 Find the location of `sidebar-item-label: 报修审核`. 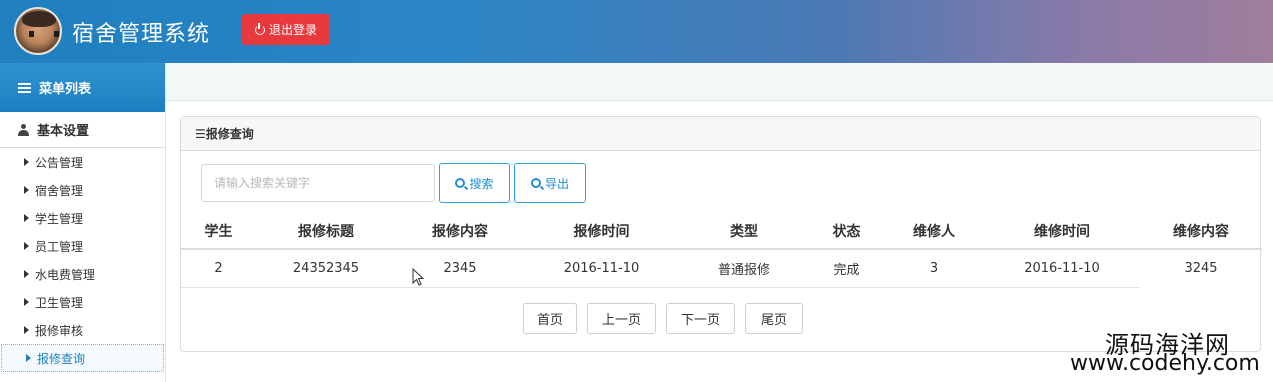

sidebar-item-label: 报修审核 is located at coordinates (59, 330).